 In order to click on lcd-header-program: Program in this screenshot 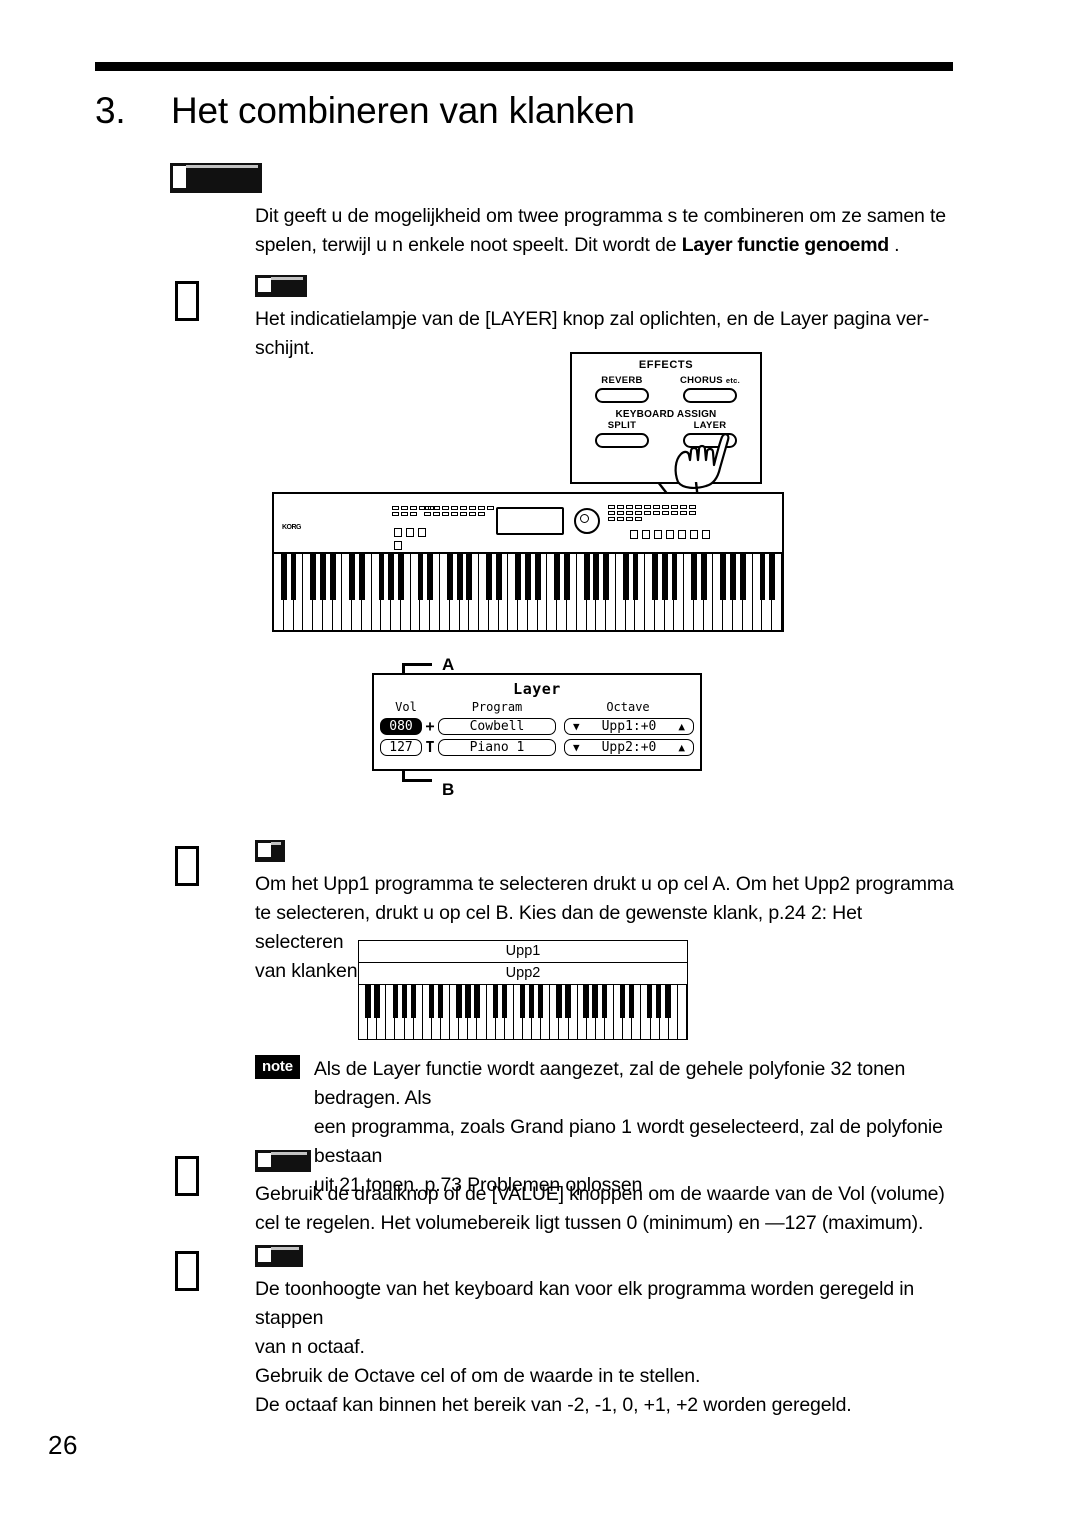, I will do `click(497, 707)`.